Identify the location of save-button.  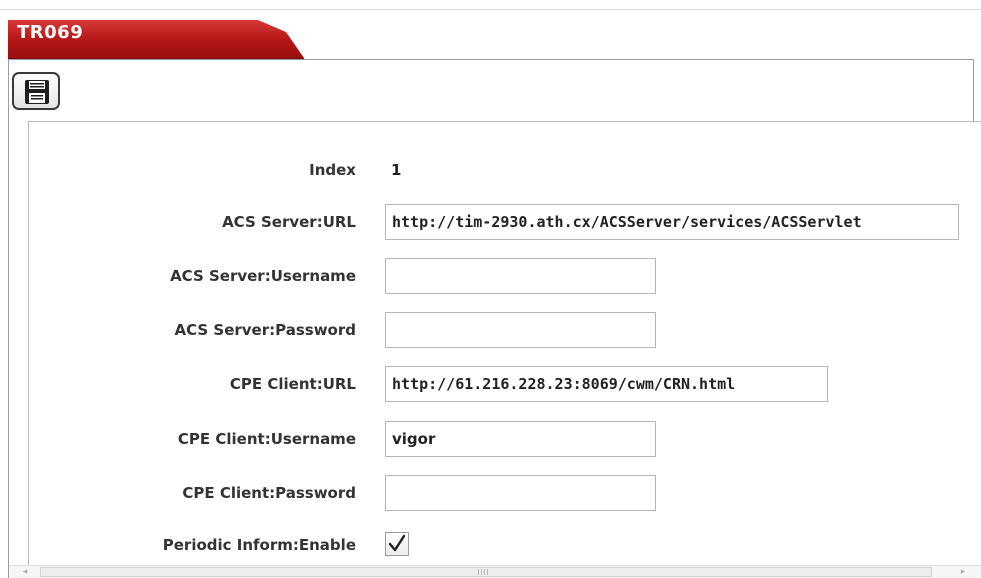
(36, 91).